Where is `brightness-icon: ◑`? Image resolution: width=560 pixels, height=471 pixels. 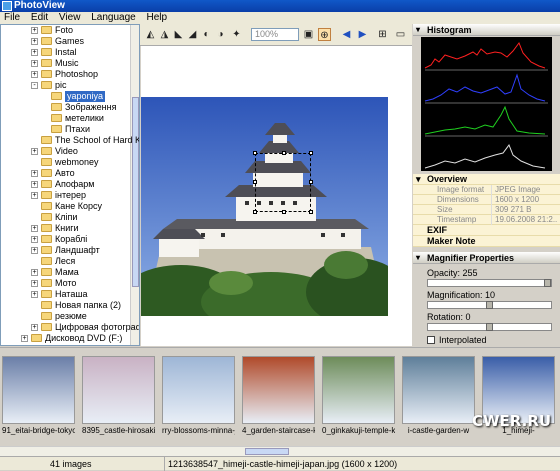 brightness-icon: ◑ is located at coordinates (220, 34).